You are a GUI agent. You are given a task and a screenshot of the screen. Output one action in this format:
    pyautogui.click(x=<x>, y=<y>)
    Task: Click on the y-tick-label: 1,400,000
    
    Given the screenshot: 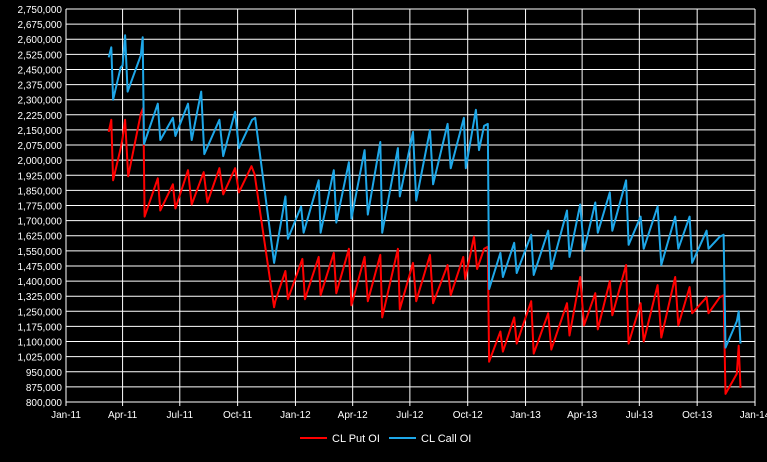 What is the action you would take?
    pyautogui.click(x=40, y=282)
    